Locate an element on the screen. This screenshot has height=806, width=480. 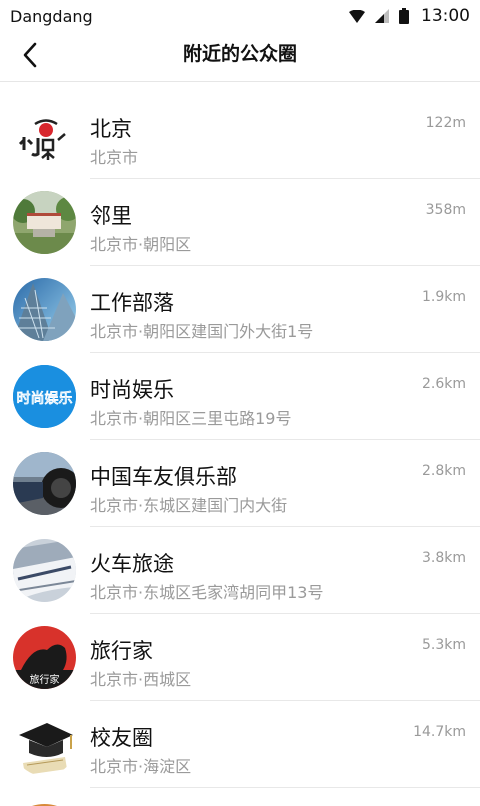
circle-distance: 1.9km is located at coordinates (443, 297).